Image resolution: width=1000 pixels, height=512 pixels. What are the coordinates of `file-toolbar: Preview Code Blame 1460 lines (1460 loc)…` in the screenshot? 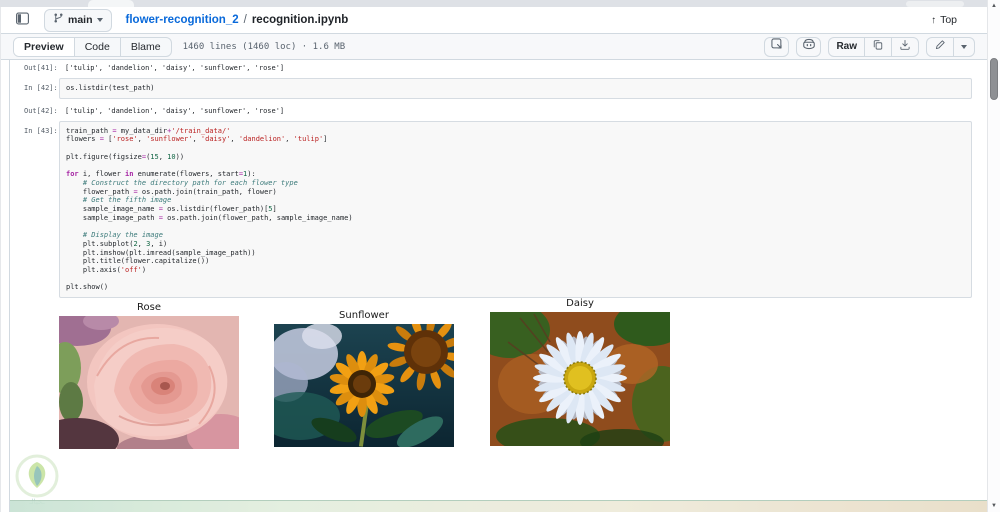 It's located at (494, 47).